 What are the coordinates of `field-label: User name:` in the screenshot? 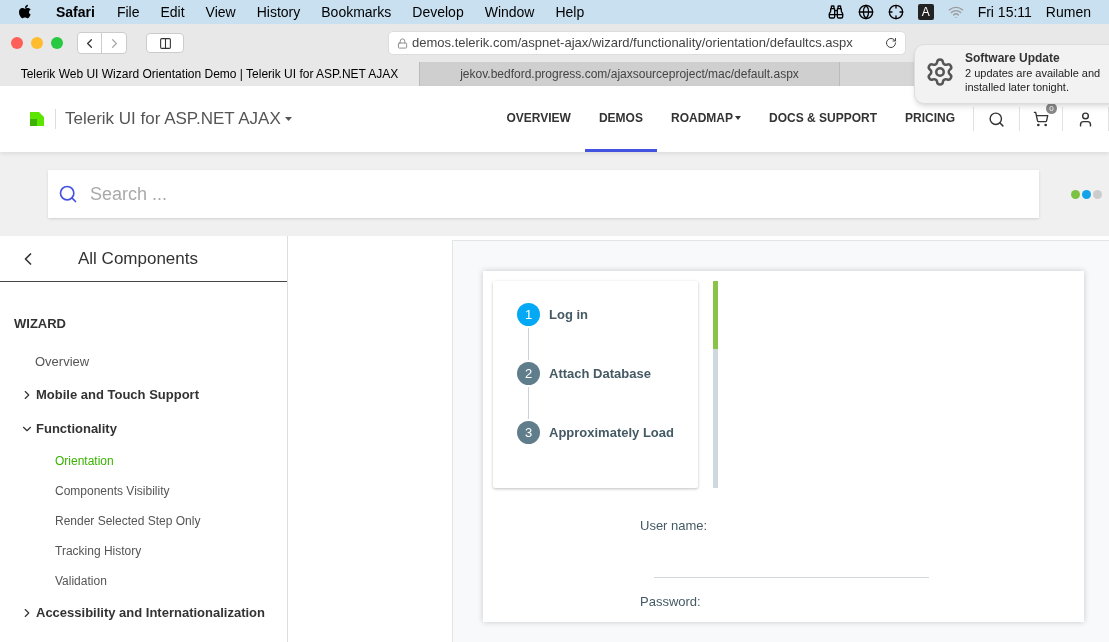 It's located at (674, 526).